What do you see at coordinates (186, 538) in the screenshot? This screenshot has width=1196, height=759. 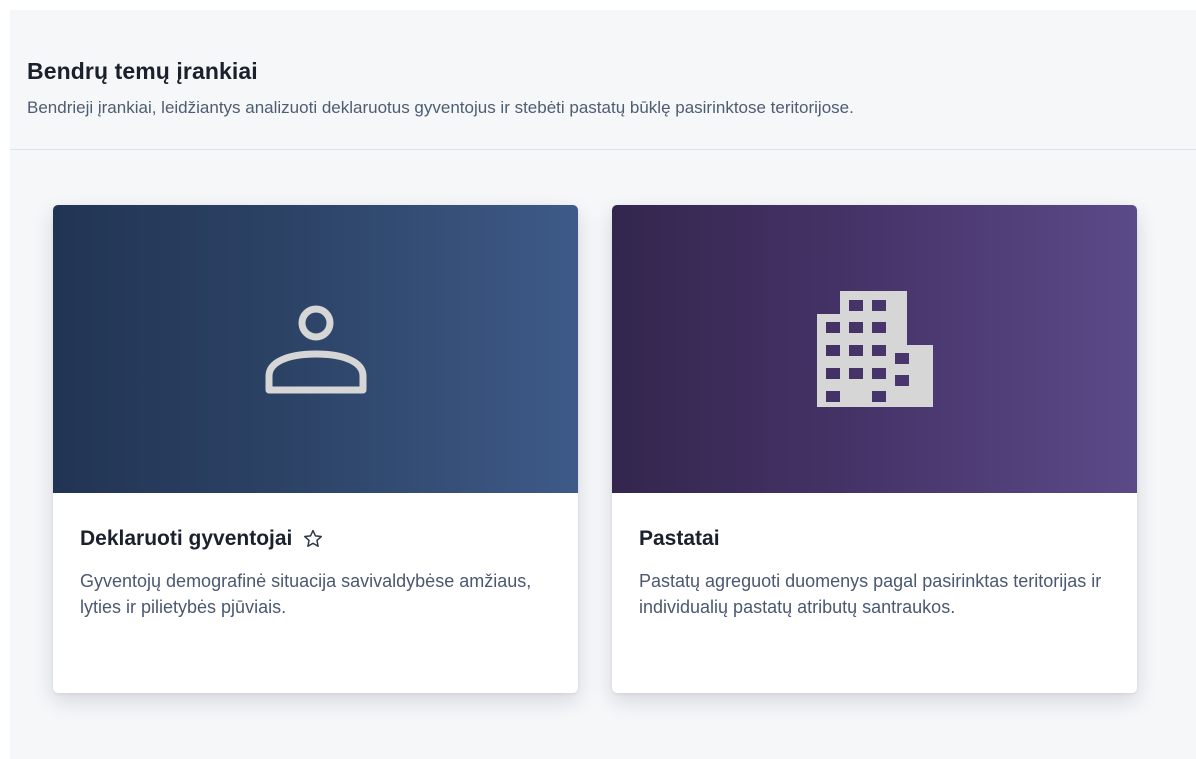 I see `card-title-text: Deklaruoti gyventojai` at bounding box center [186, 538].